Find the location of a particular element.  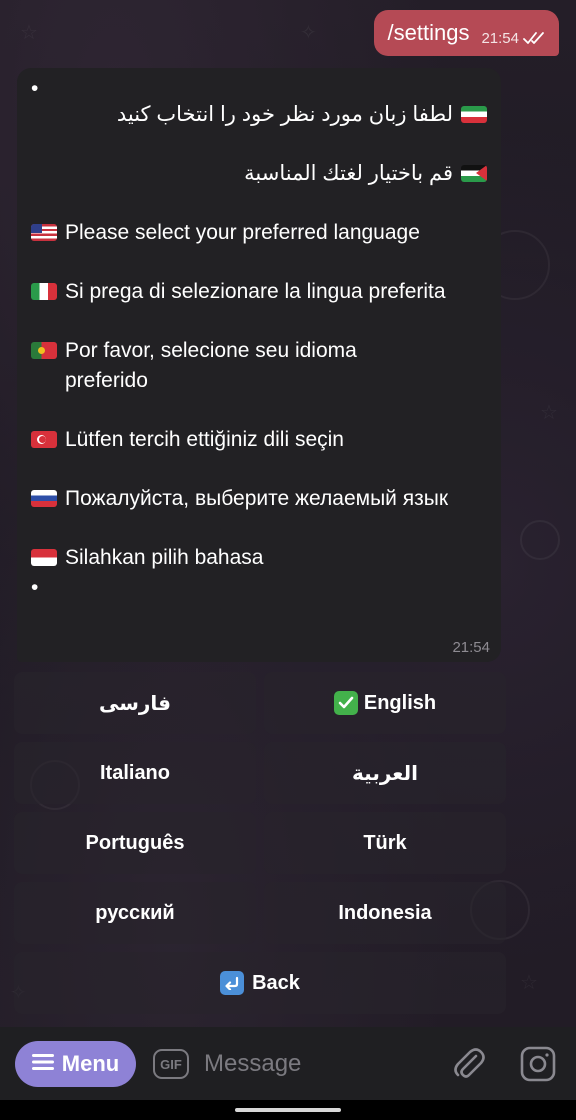

double-check-icon is located at coordinates (534, 38).